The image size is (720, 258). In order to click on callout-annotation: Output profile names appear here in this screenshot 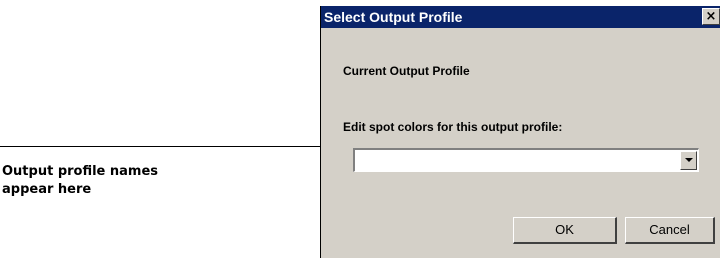, I will do `click(117, 181)`.